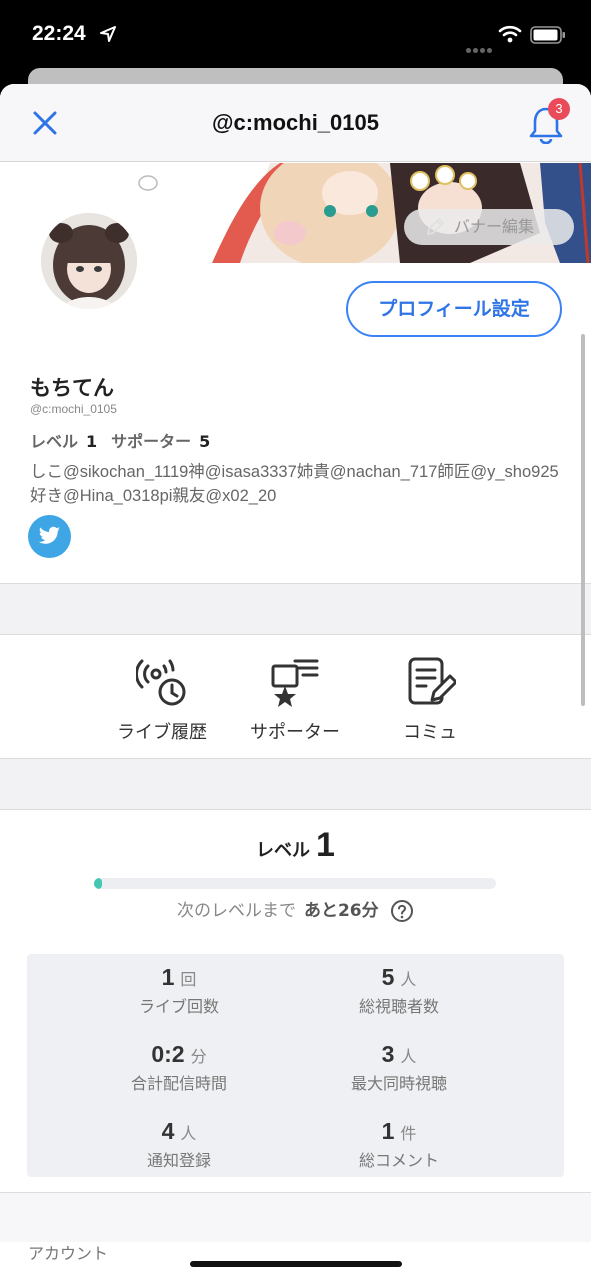 The height and width of the screenshot is (1280, 591). Describe the element at coordinates (480, 47) in the screenshot. I see `cellular-signal-icon` at that location.